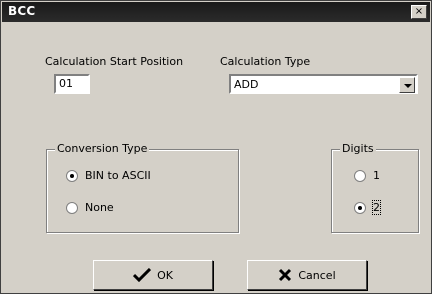 The image size is (434, 302). Describe the element at coordinates (99, 207) in the screenshot. I see `radio-none-label: None` at that location.